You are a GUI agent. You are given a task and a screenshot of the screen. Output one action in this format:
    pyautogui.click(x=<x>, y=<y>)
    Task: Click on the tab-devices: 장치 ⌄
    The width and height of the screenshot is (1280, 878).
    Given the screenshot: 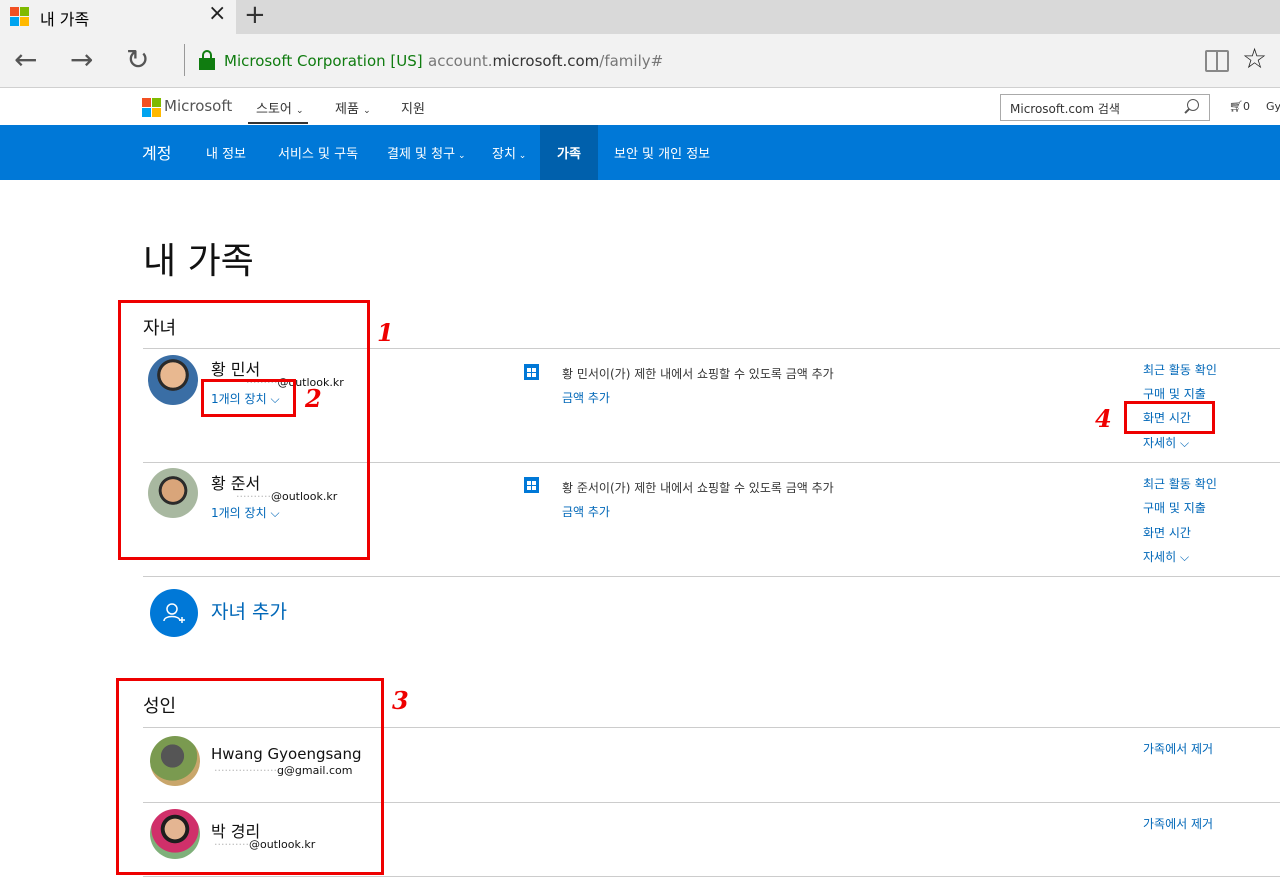 What is the action you would take?
    pyautogui.click(x=509, y=152)
    